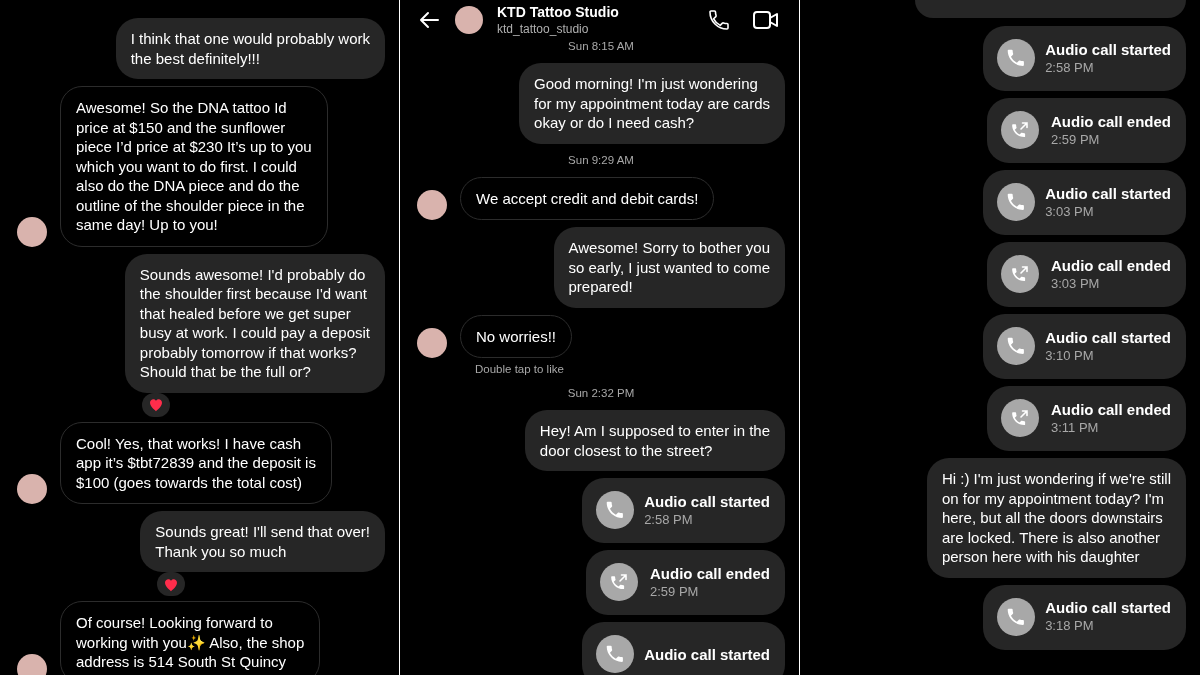 The width and height of the screenshot is (1200, 675). What do you see at coordinates (1070, 355) in the screenshot?
I see `call-time: 3:10 PM` at bounding box center [1070, 355].